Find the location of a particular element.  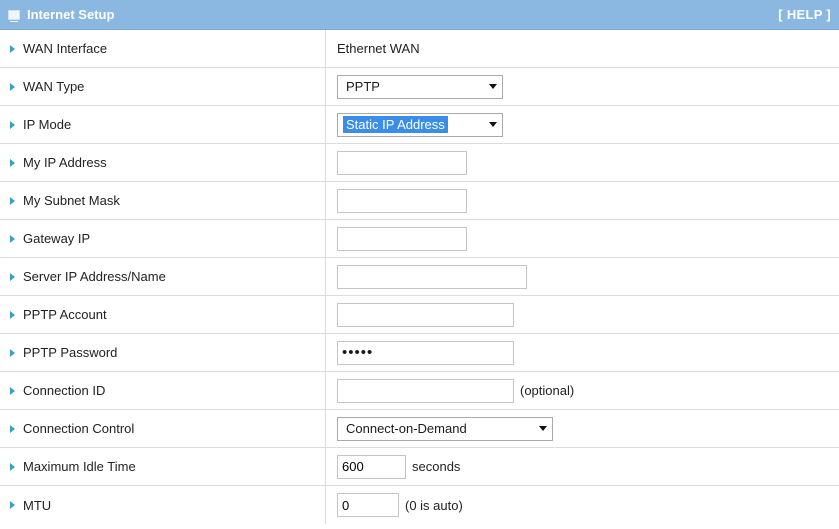

row-server-ip: Server IP Address/Name is located at coordinates (419, 277).